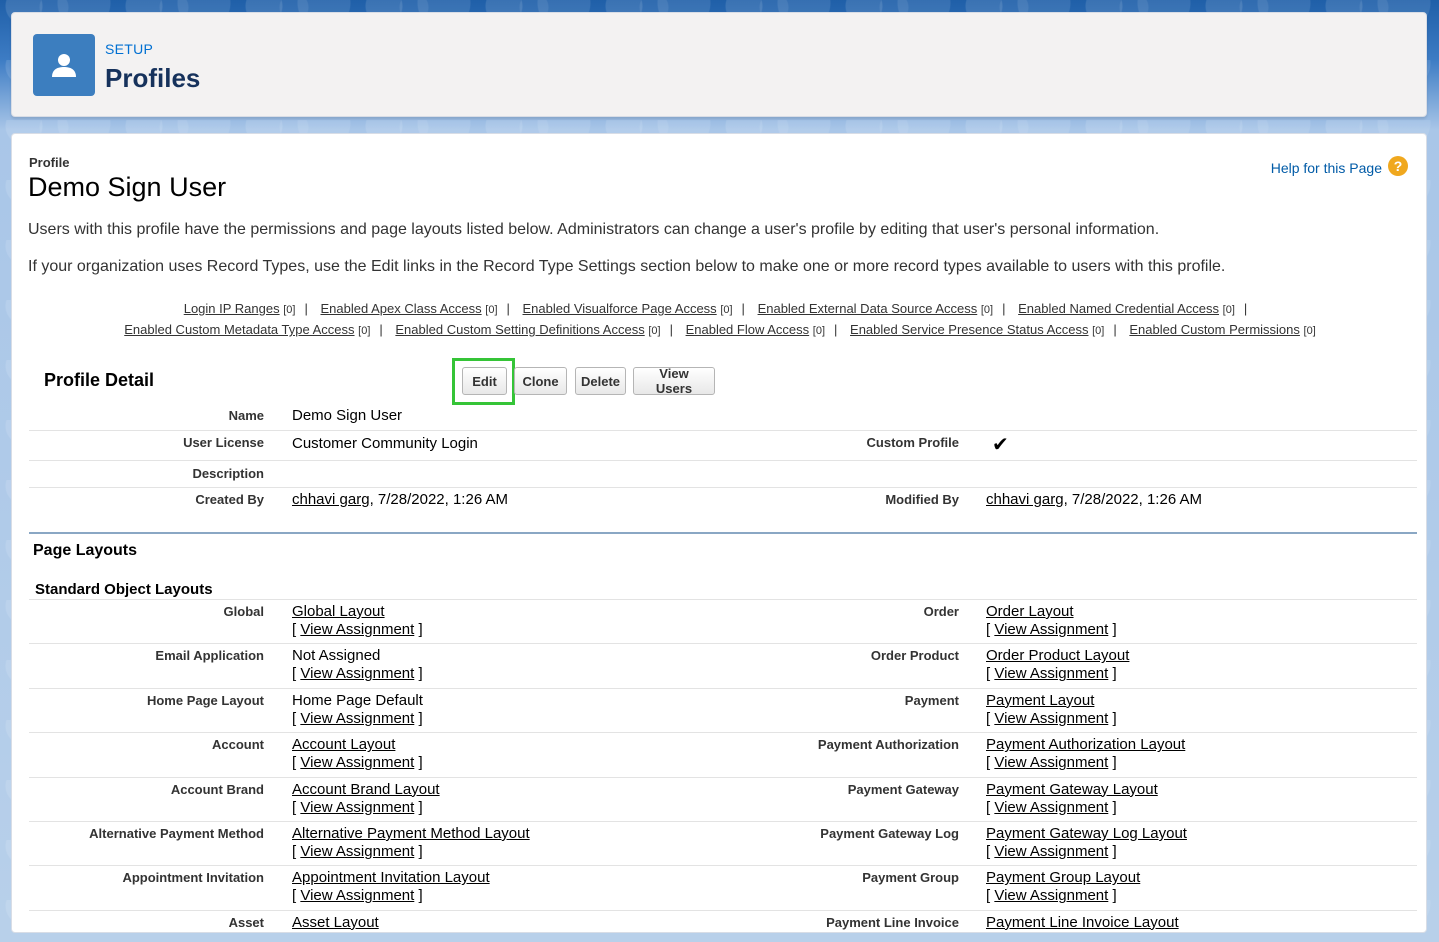 This screenshot has width=1439, height=942. What do you see at coordinates (438, 499) in the screenshot?
I see `created-by-date: , 7/28/2022, 1:26 AM` at bounding box center [438, 499].